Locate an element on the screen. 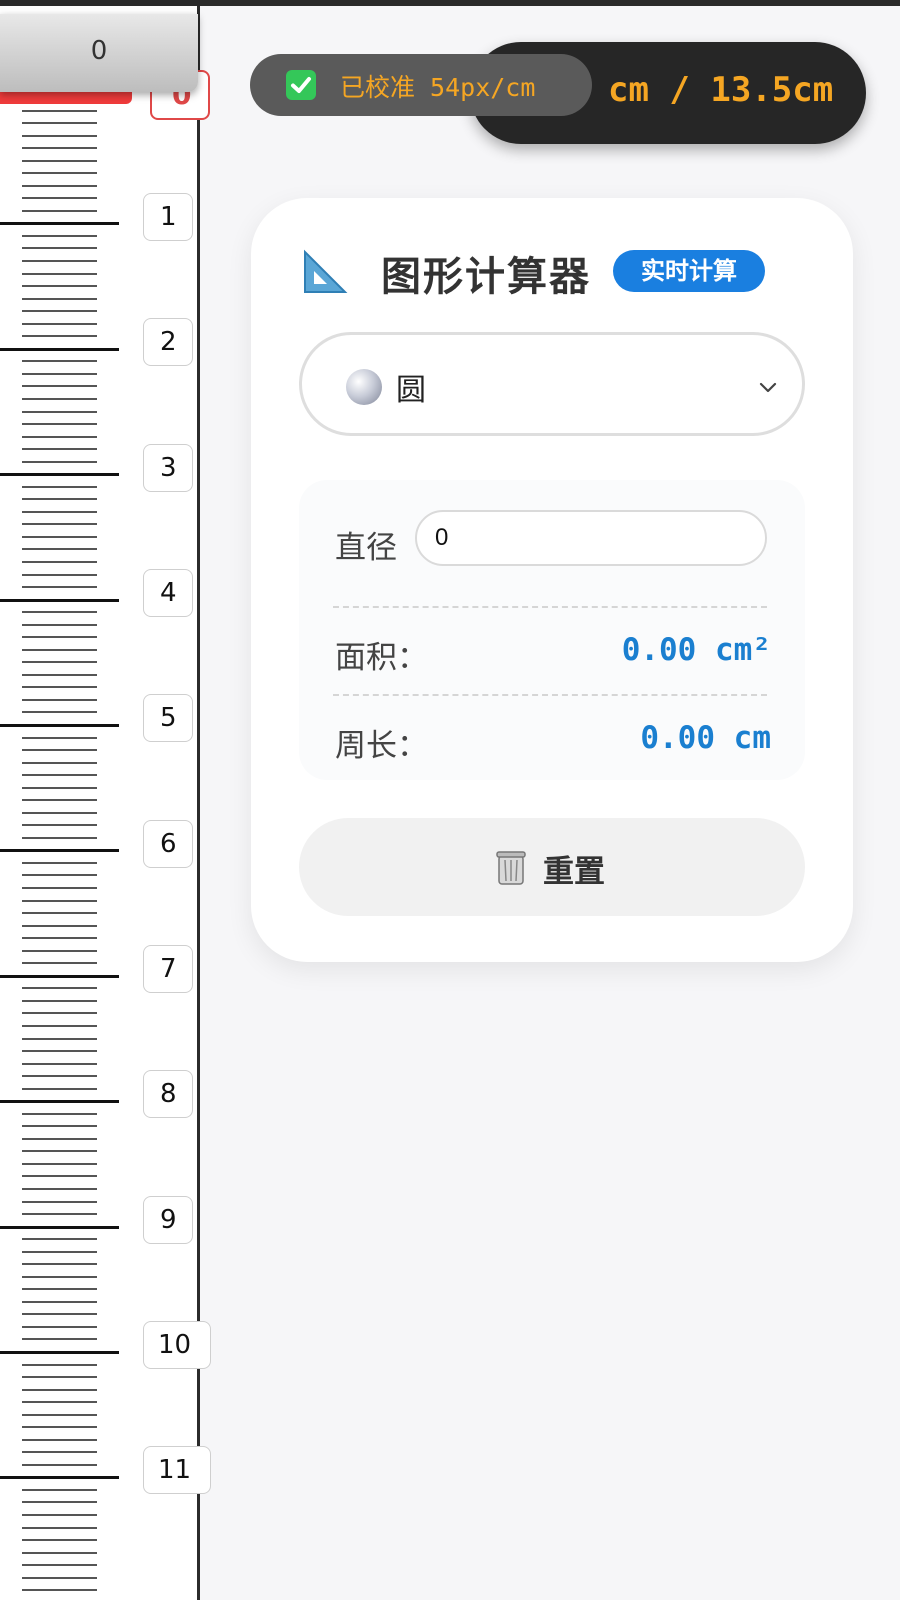  trash-icon is located at coordinates (511, 868).